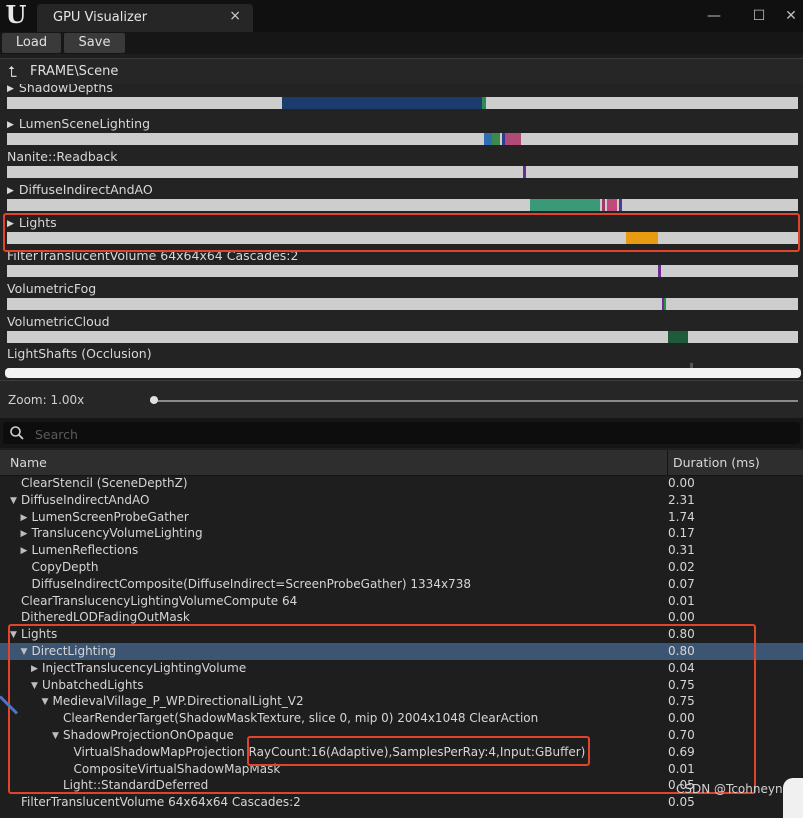 This screenshot has width=803, height=818. What do you see at coordinates (791, 16) in the screenshot?
I see `window-close-icon: ✕` at bounding box center [791, 16].